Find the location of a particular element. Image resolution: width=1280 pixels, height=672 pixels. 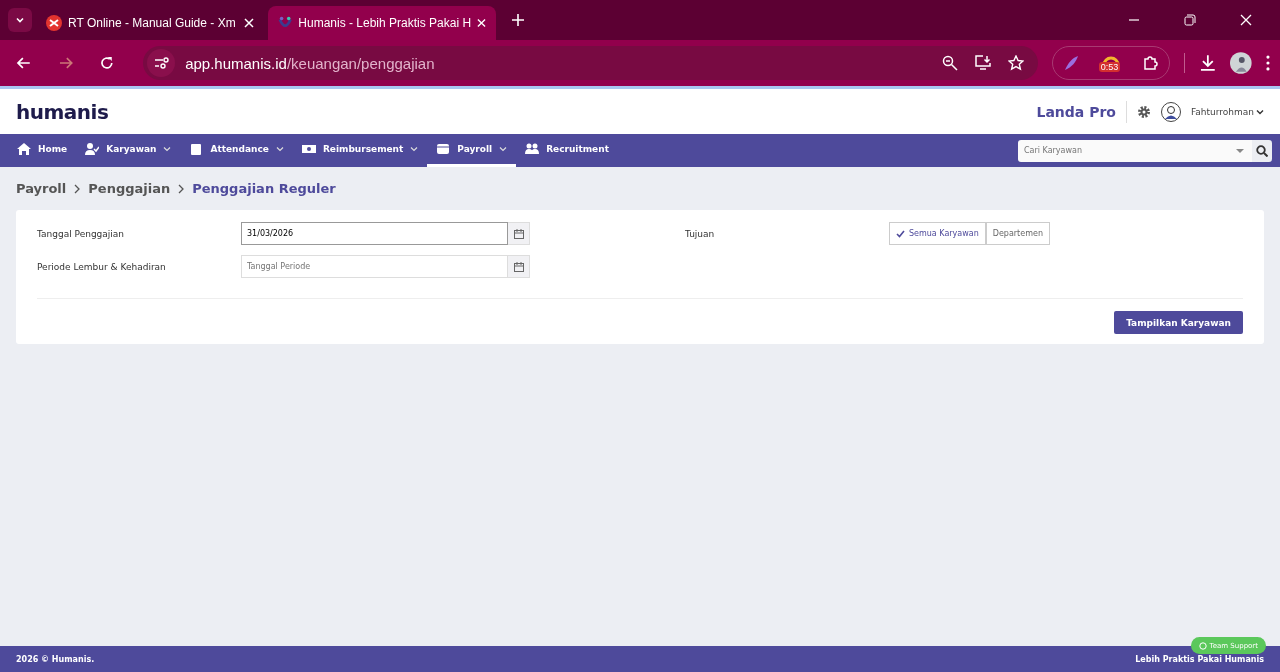

browser-tab: Humanis - Lebih Praktis Pakai H is located at coordinates (382, 23).